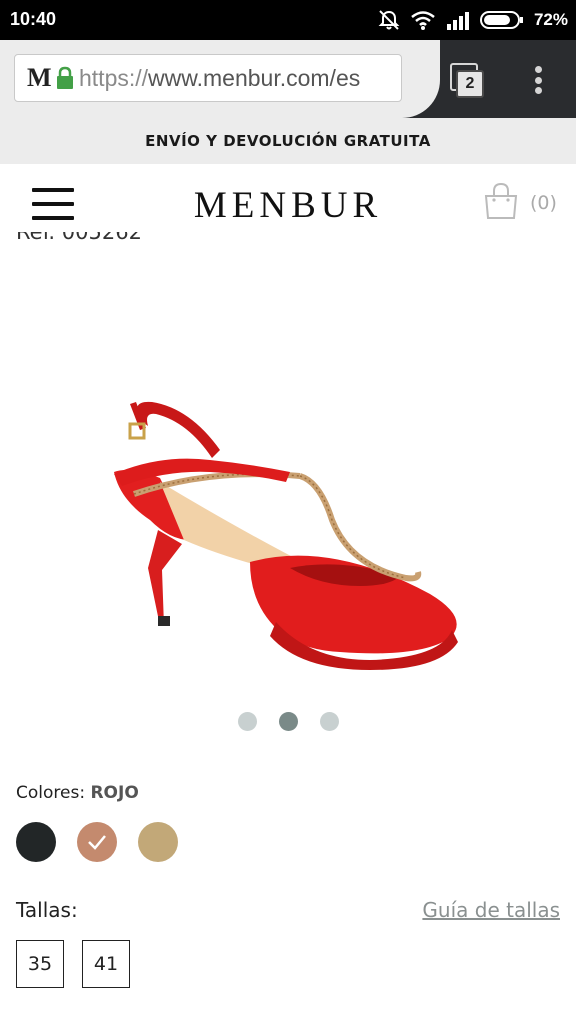 Image resolution: width=576 pixels, height=1024 pixels. Describe the element at coordinates (33, 19) in the screenshot. I see `status-time: 10:40` at that location.